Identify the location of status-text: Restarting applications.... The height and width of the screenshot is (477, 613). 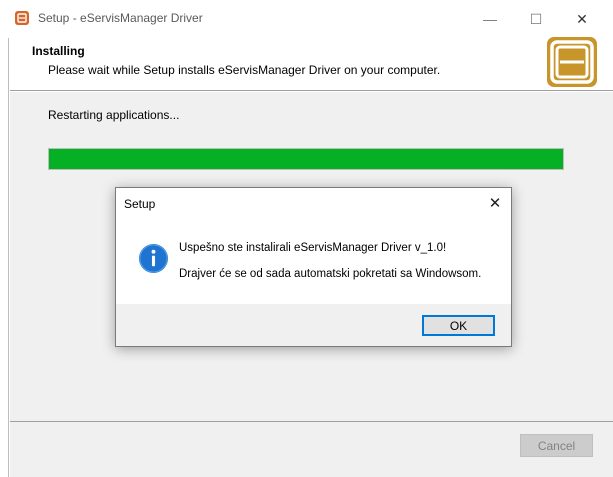
(114, 115).